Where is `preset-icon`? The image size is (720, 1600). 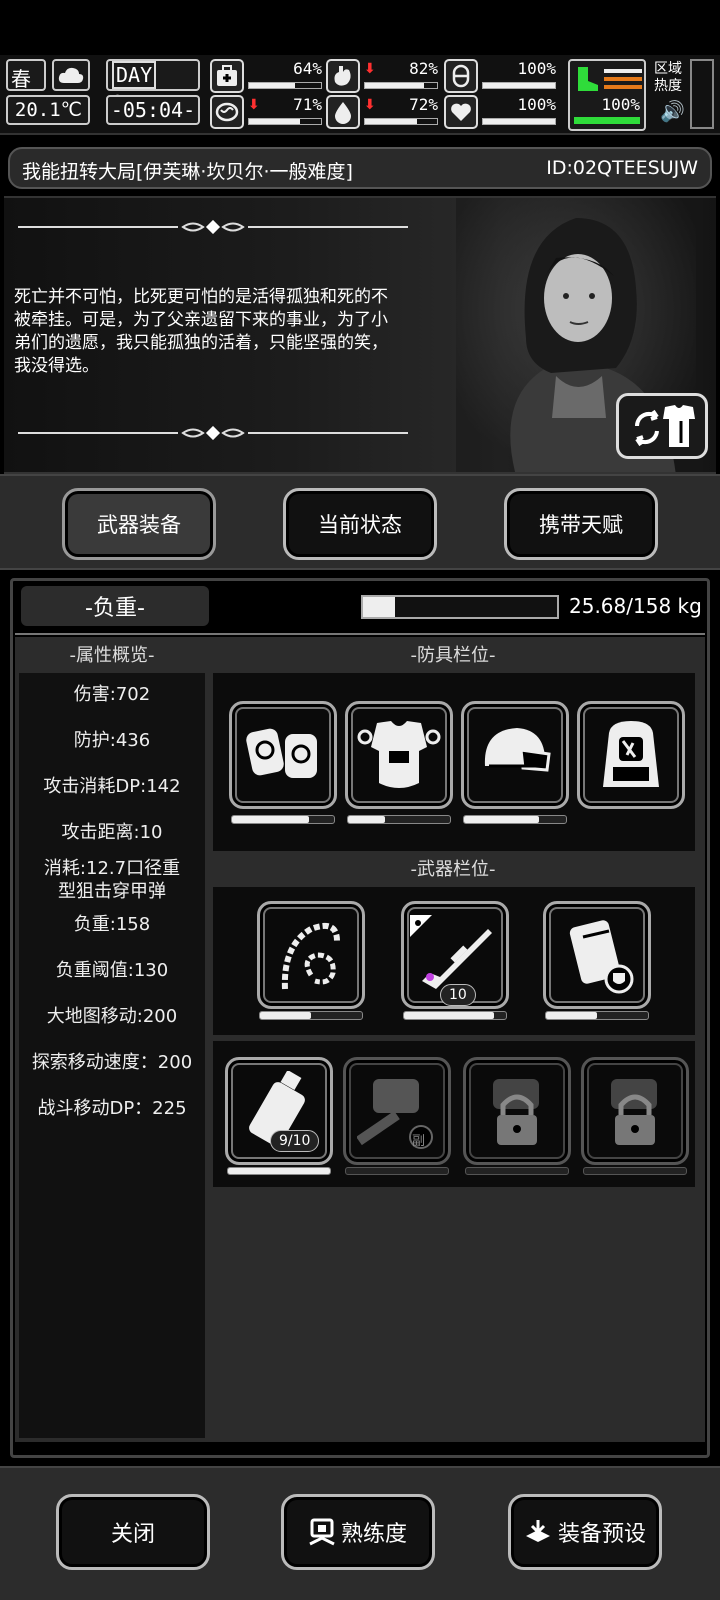
preset-icon is located at coordinates (537, 1531).